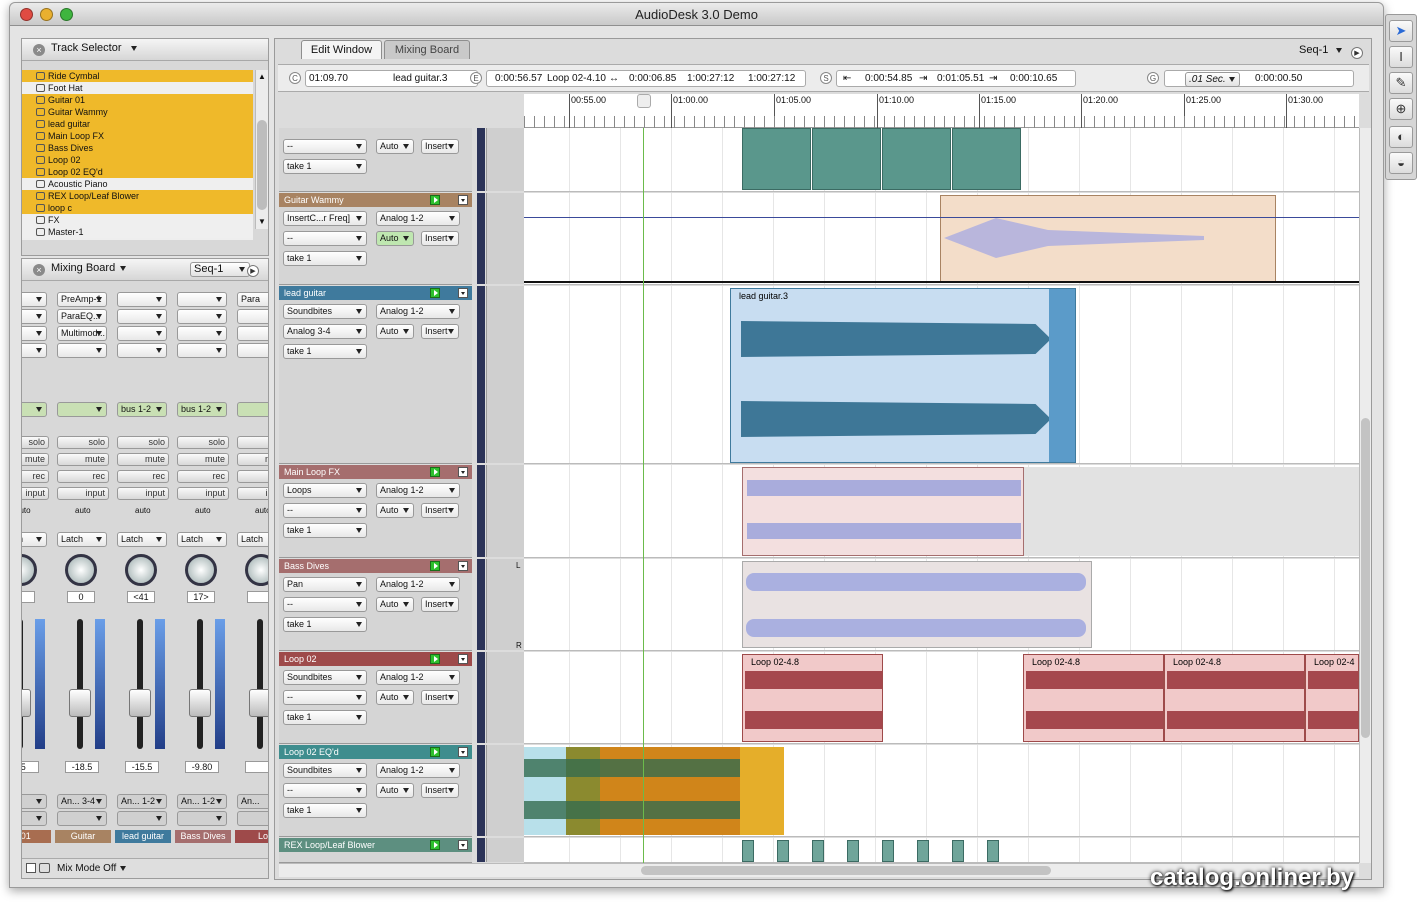  Describe the element at coordinates (28, 597) in the screenshot. I see `pan-value` at that location.